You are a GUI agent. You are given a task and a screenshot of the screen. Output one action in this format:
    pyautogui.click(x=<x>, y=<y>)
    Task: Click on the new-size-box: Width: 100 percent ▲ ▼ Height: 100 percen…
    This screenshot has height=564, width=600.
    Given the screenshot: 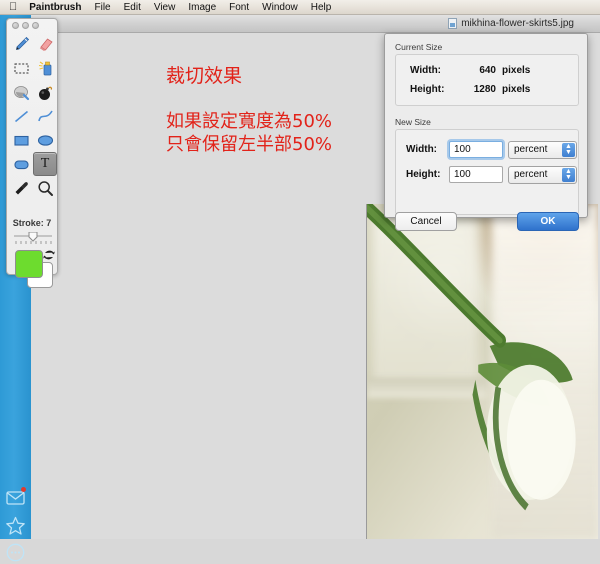 What is the action you would take?
    pyautogui.click(x=487, y=172)
    